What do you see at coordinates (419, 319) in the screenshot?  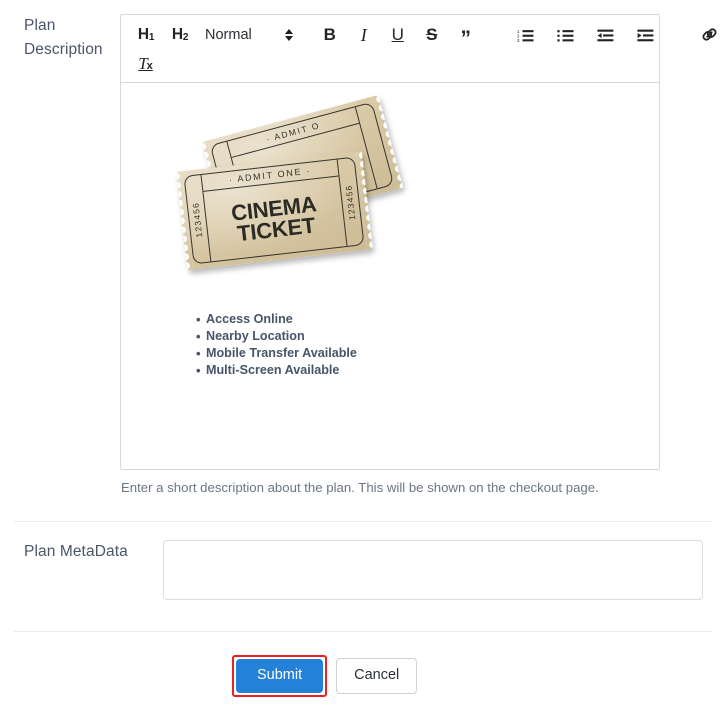 I see `list-item: Access Online` at bounding box center [419, 319].